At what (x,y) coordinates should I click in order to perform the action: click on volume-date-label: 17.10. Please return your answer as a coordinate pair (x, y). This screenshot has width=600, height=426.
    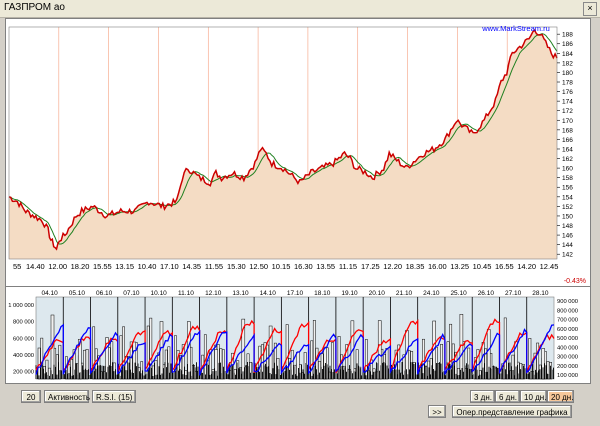
    Looking at the image, I should click on (295, 293).